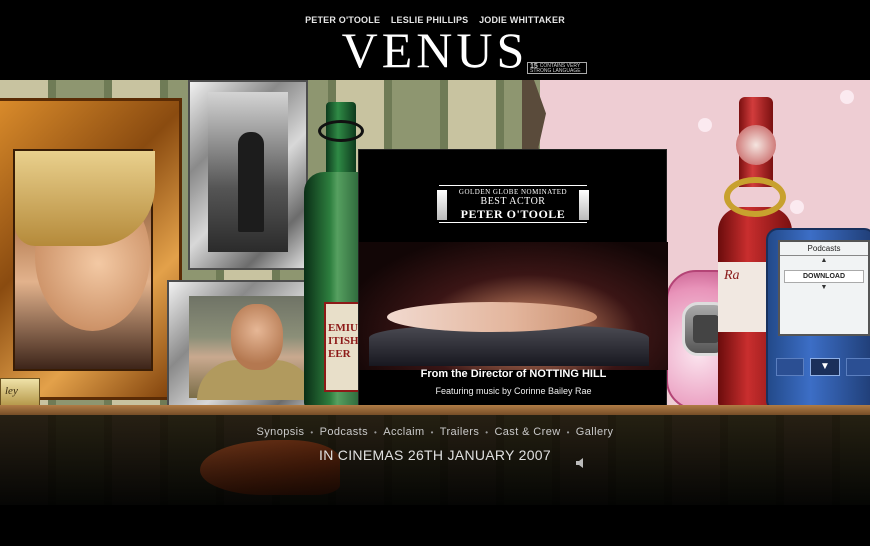 The height and width of the screenshot is (546, 870). Describe the element at coordinates (20, 392) in the screenshot. I see `frame-plaque: ley` at that location.